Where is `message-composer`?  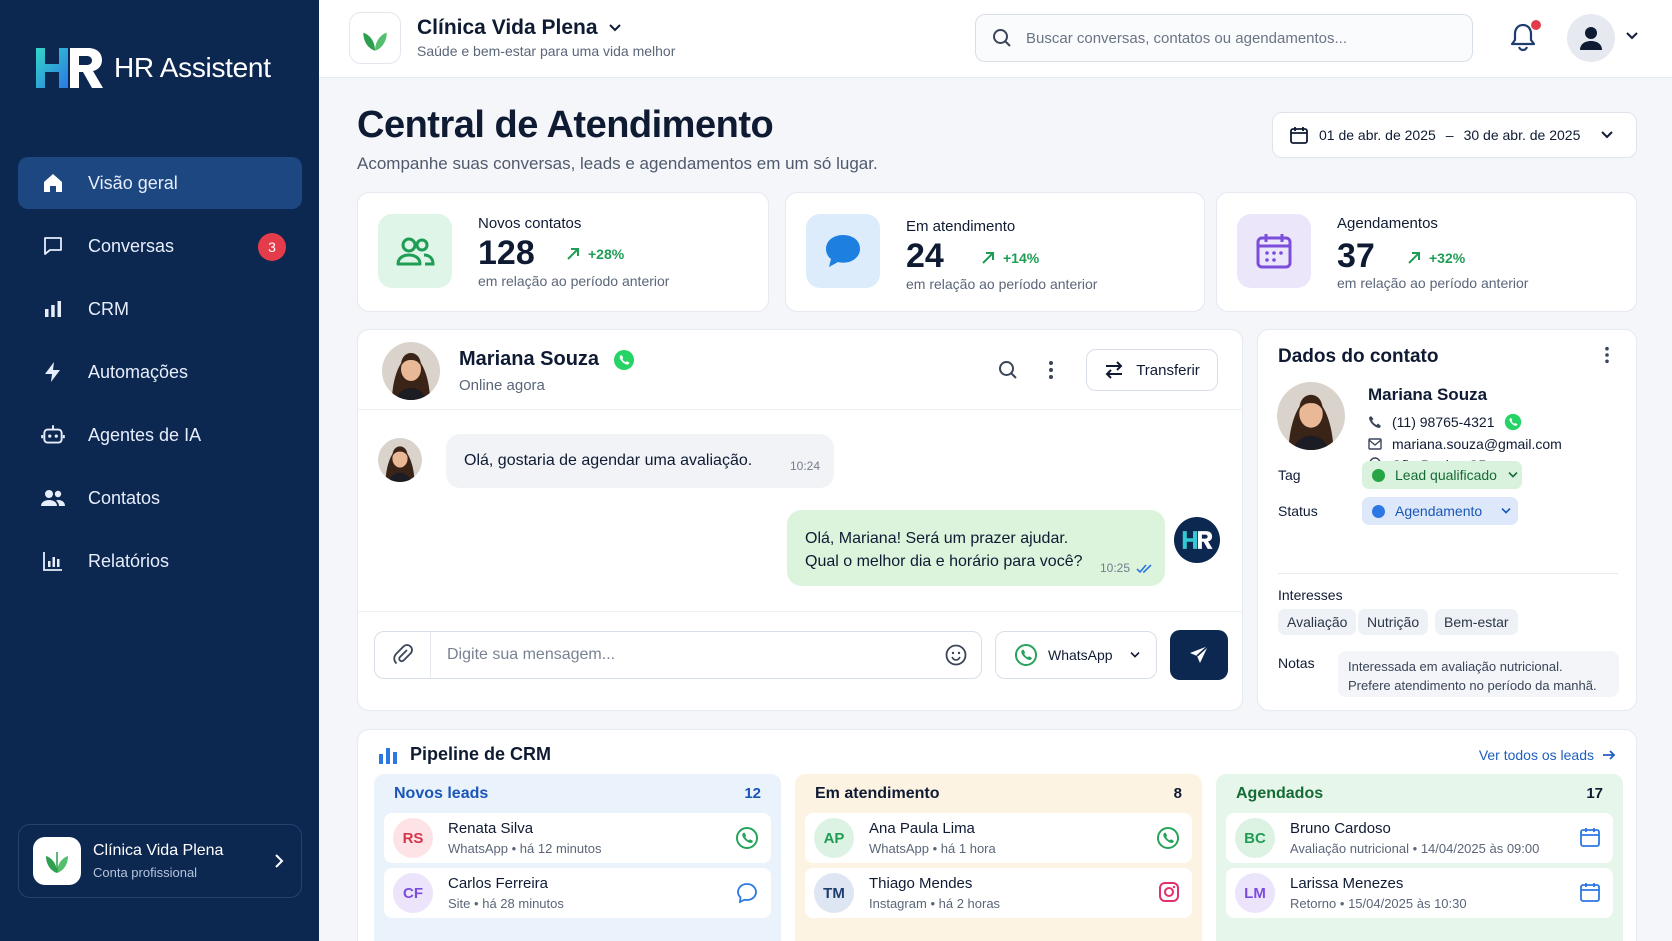 message-composer is located at coordinates (678, 655).